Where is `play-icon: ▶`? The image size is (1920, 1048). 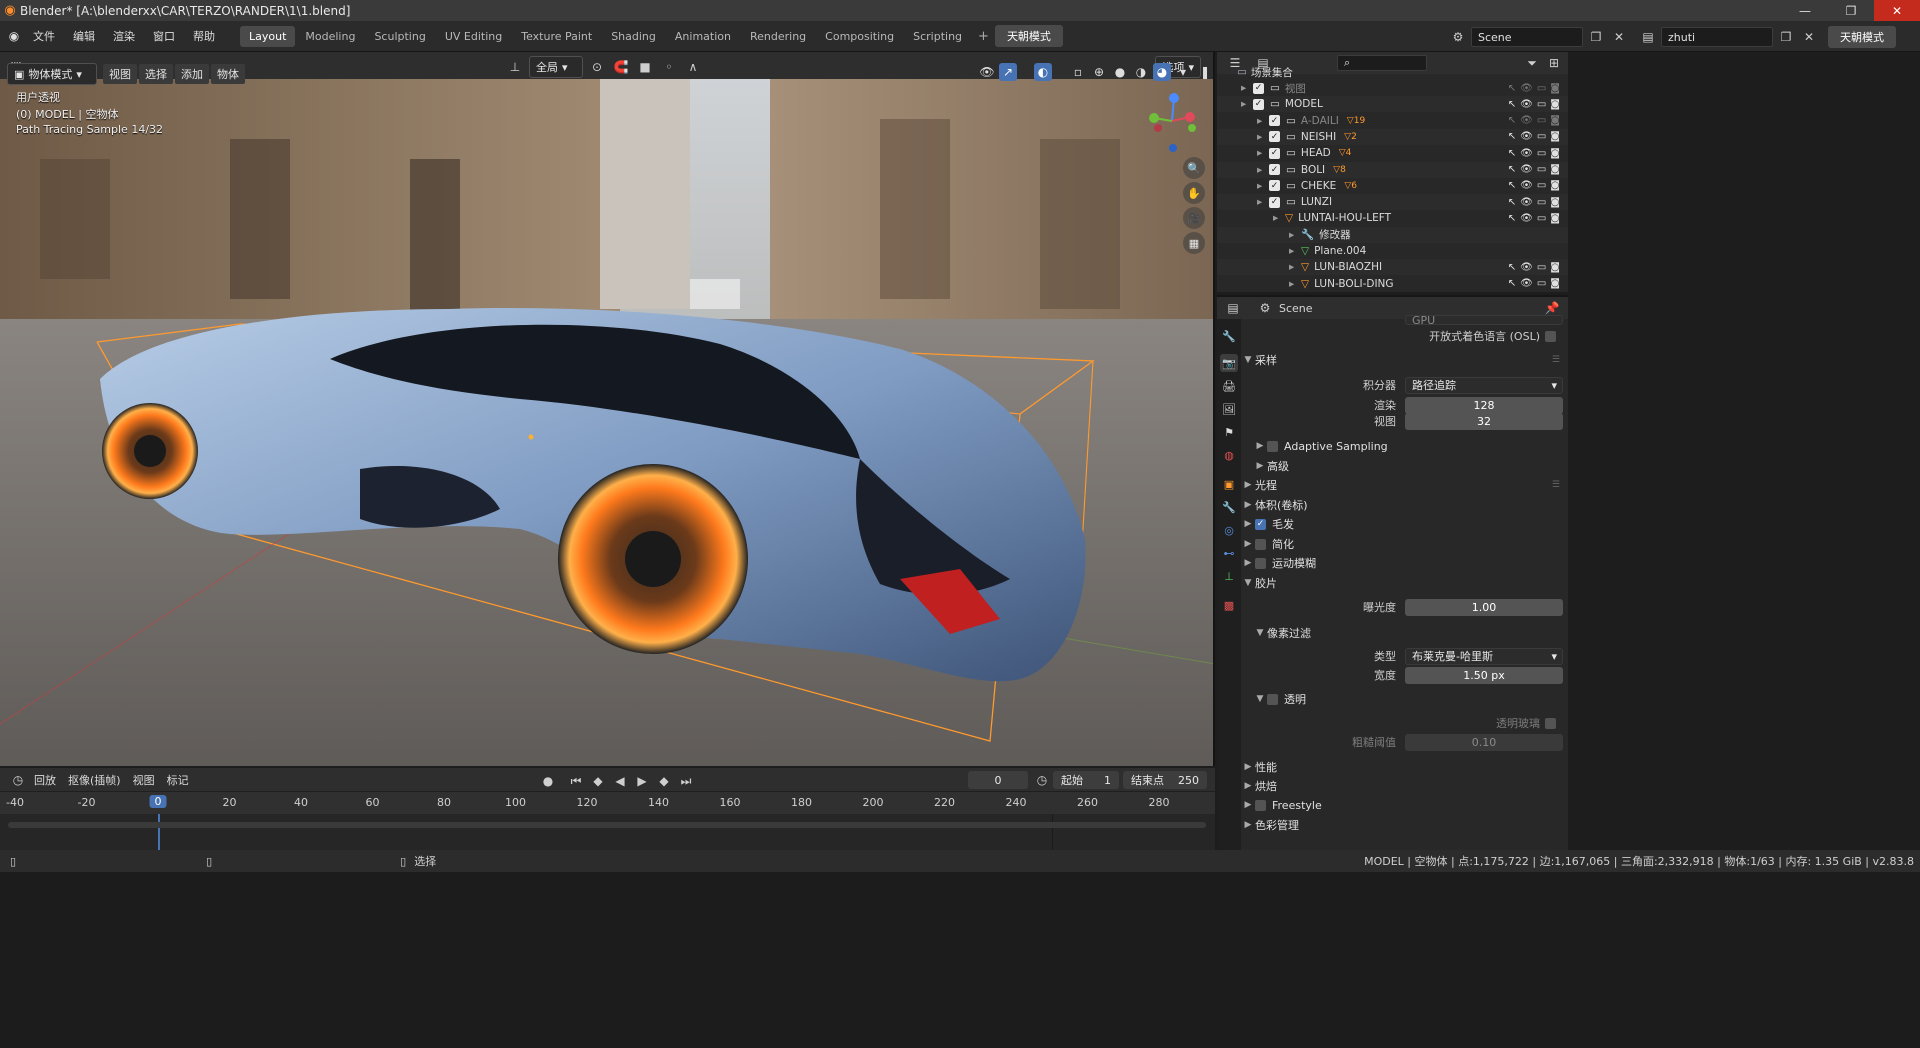 play-icon: ▶ is located at coordinates (642, 781).